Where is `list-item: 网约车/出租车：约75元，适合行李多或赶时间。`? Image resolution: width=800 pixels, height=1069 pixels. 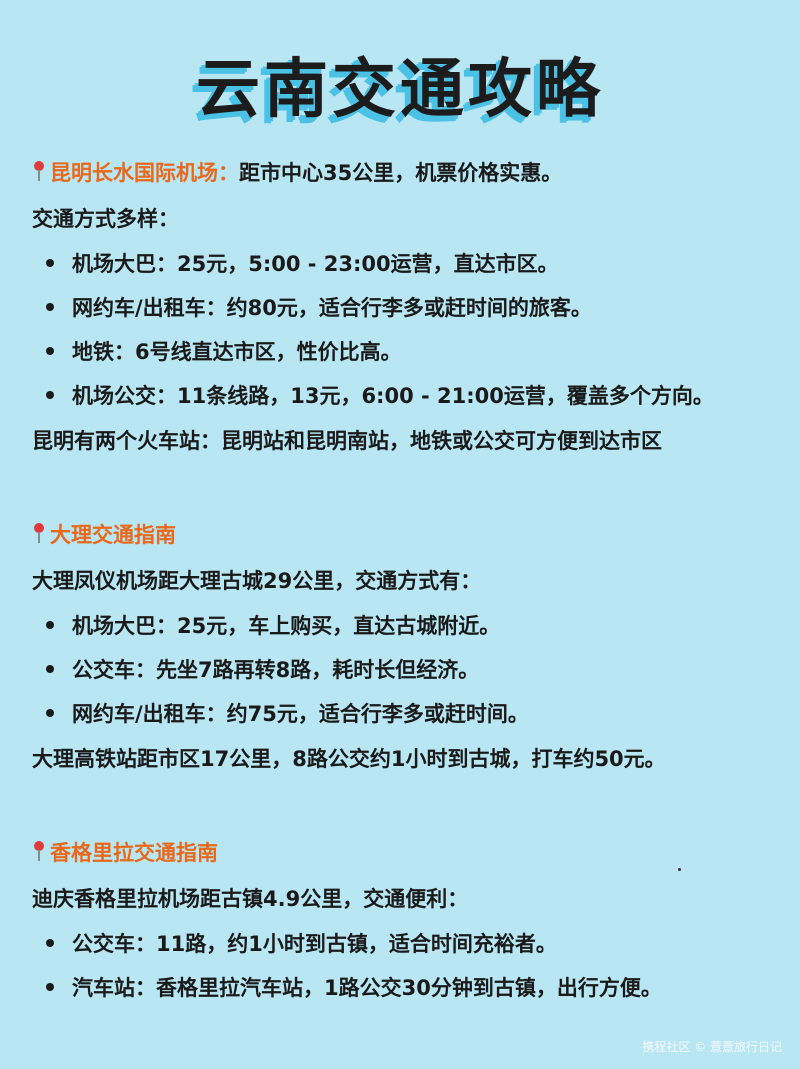 list-item: 网约车/出租车：约75元，适合行李多或赶时间。 is located at coordinates (412, 714).